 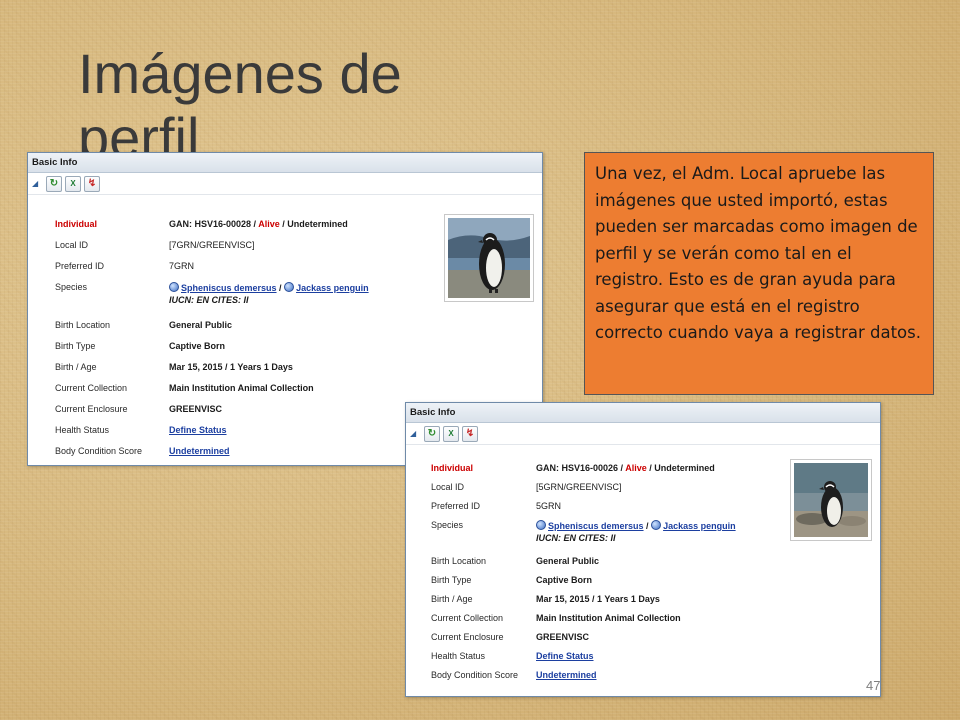 I want to click on local-id-value: [5GRN/GREENVISC], so click(x=579, y=487).